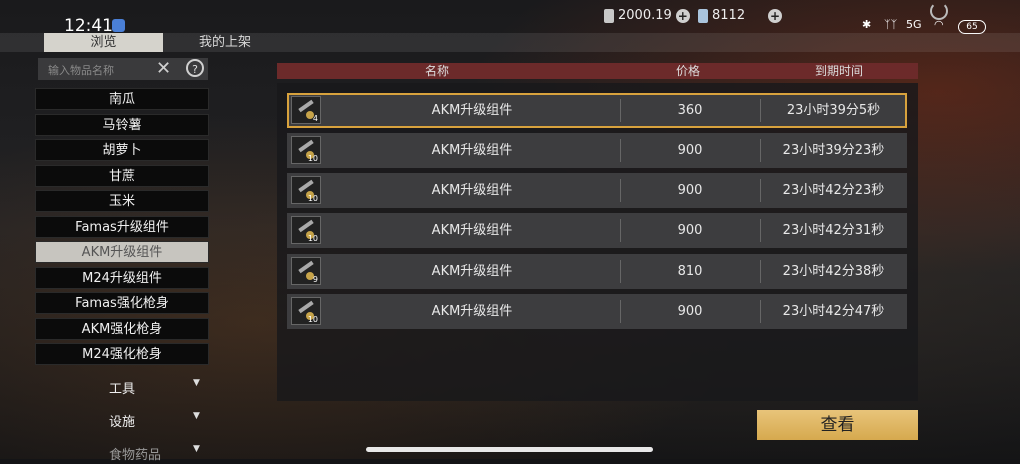 This screenshot has width=1020, height=464. I want to click on currency-2: 8112, so click(721, 15).